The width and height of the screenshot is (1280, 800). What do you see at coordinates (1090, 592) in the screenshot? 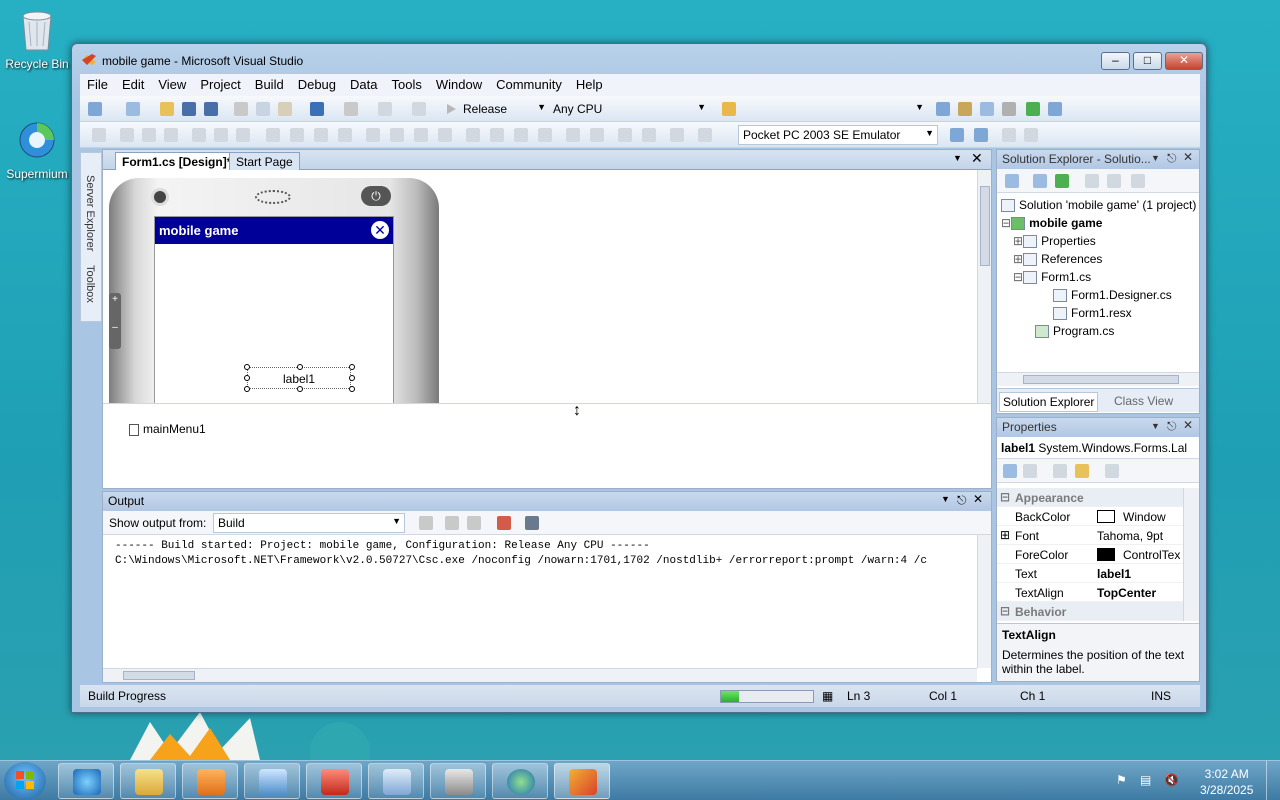
I see `property-row-textalign: TextAlign TopCenter` at bounding box center [1090, 592].